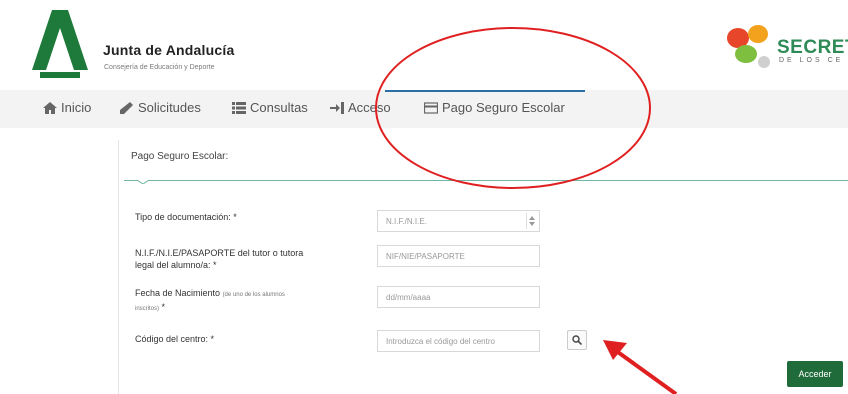 The height and width of the screenshot is (394, 848). I want to click on panel-title: Pago Seguro Escolar:, so click(180, 156).